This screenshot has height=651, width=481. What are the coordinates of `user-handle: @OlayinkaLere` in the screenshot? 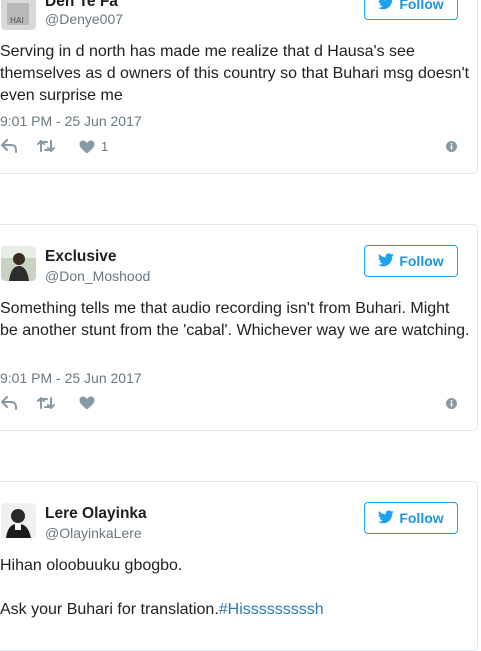 It's located at (93, 533).